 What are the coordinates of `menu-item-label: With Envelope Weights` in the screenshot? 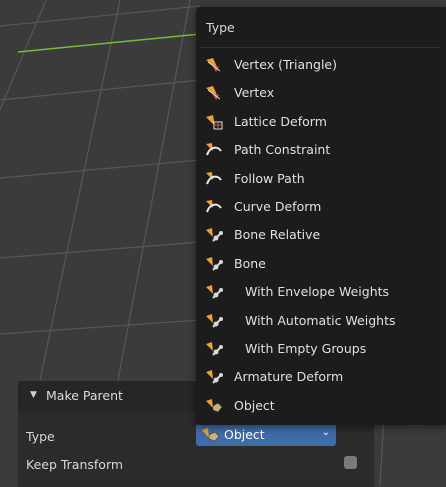 It's located at (317, 292).